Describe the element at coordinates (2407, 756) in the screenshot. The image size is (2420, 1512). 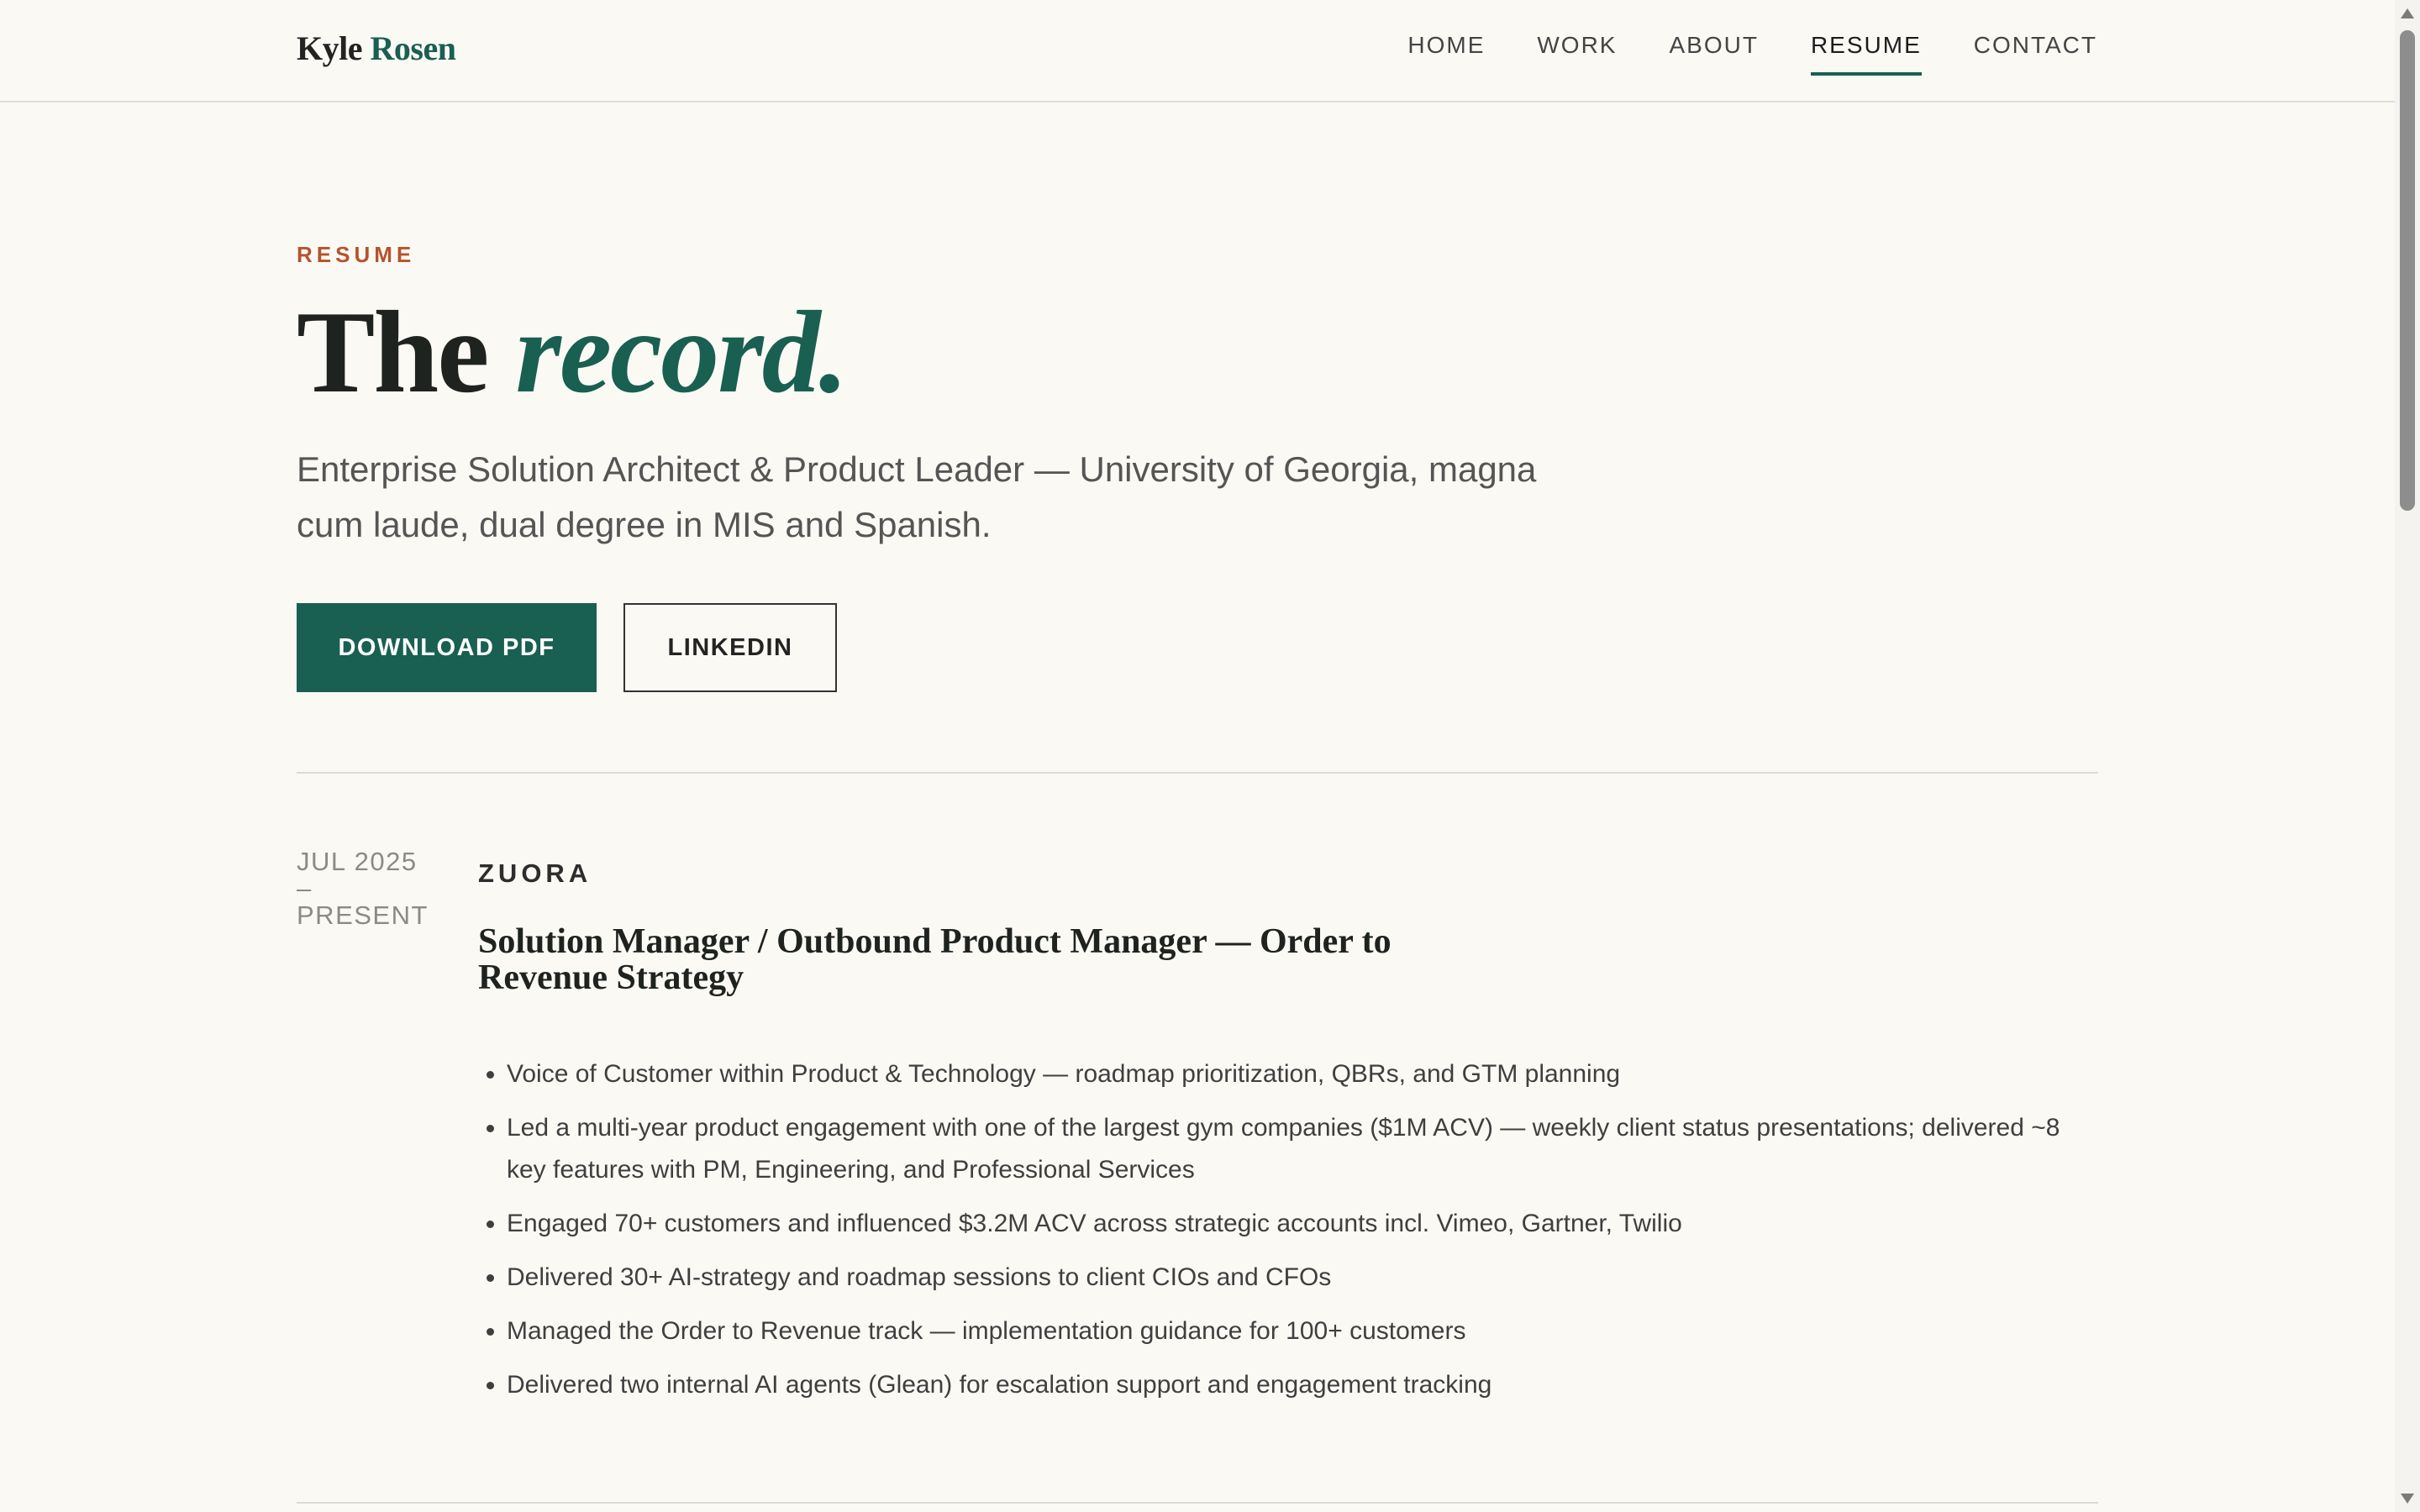
I see `page-scrollbar` at that location.